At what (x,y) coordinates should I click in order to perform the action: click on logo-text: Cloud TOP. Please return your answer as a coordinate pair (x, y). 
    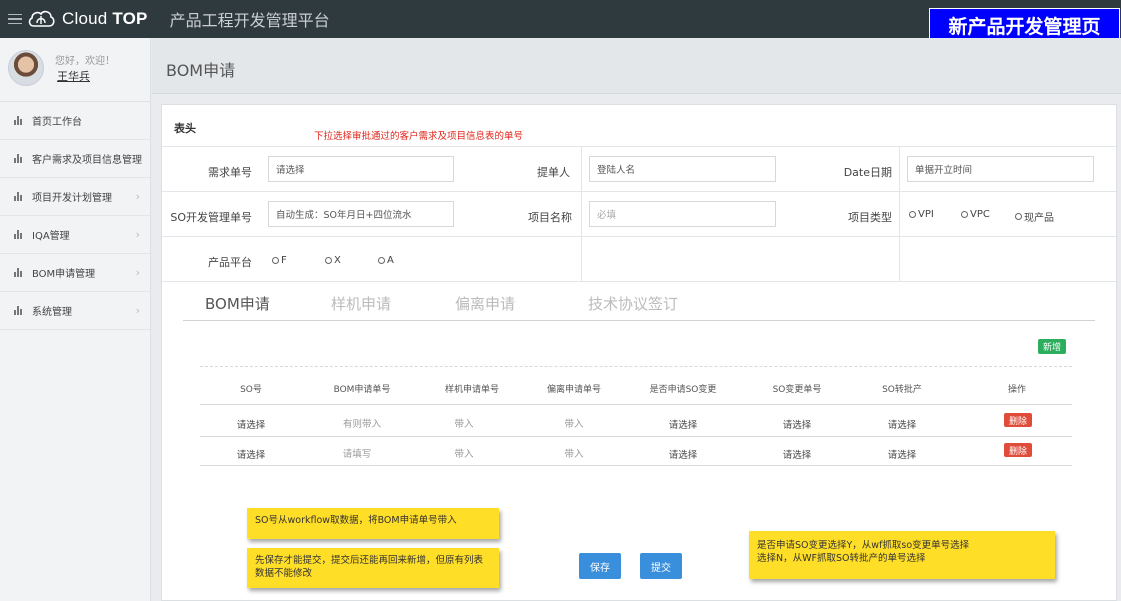
    Looking at the image, I should click on (105, 18).